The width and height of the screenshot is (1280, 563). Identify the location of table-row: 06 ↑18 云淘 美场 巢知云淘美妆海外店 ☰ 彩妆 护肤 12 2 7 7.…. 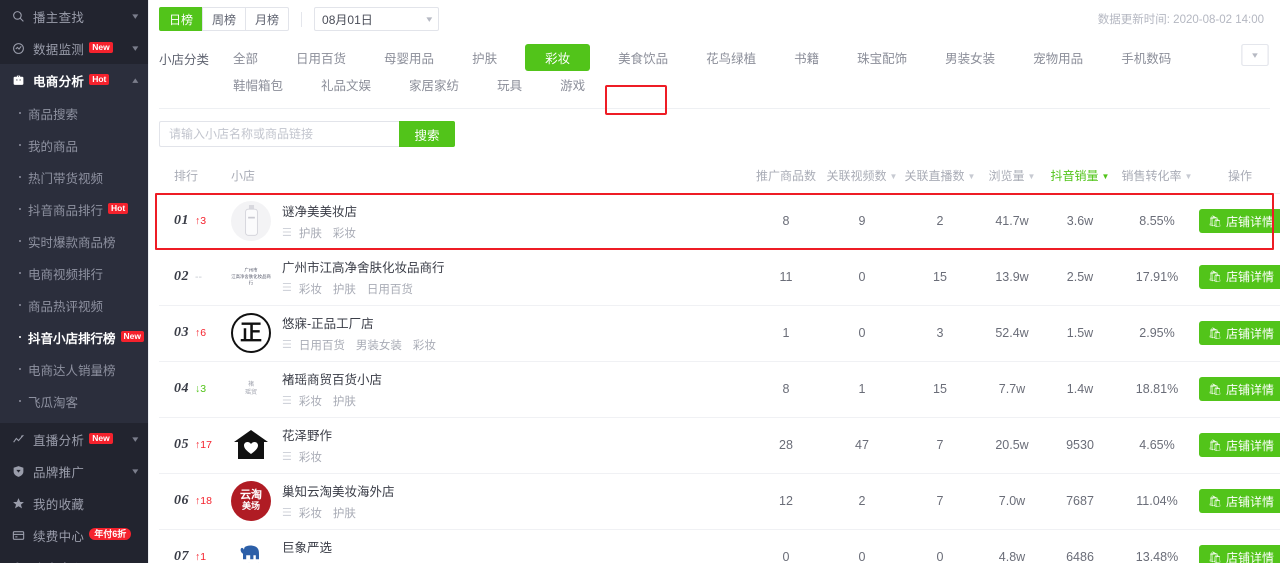
(719, 501).